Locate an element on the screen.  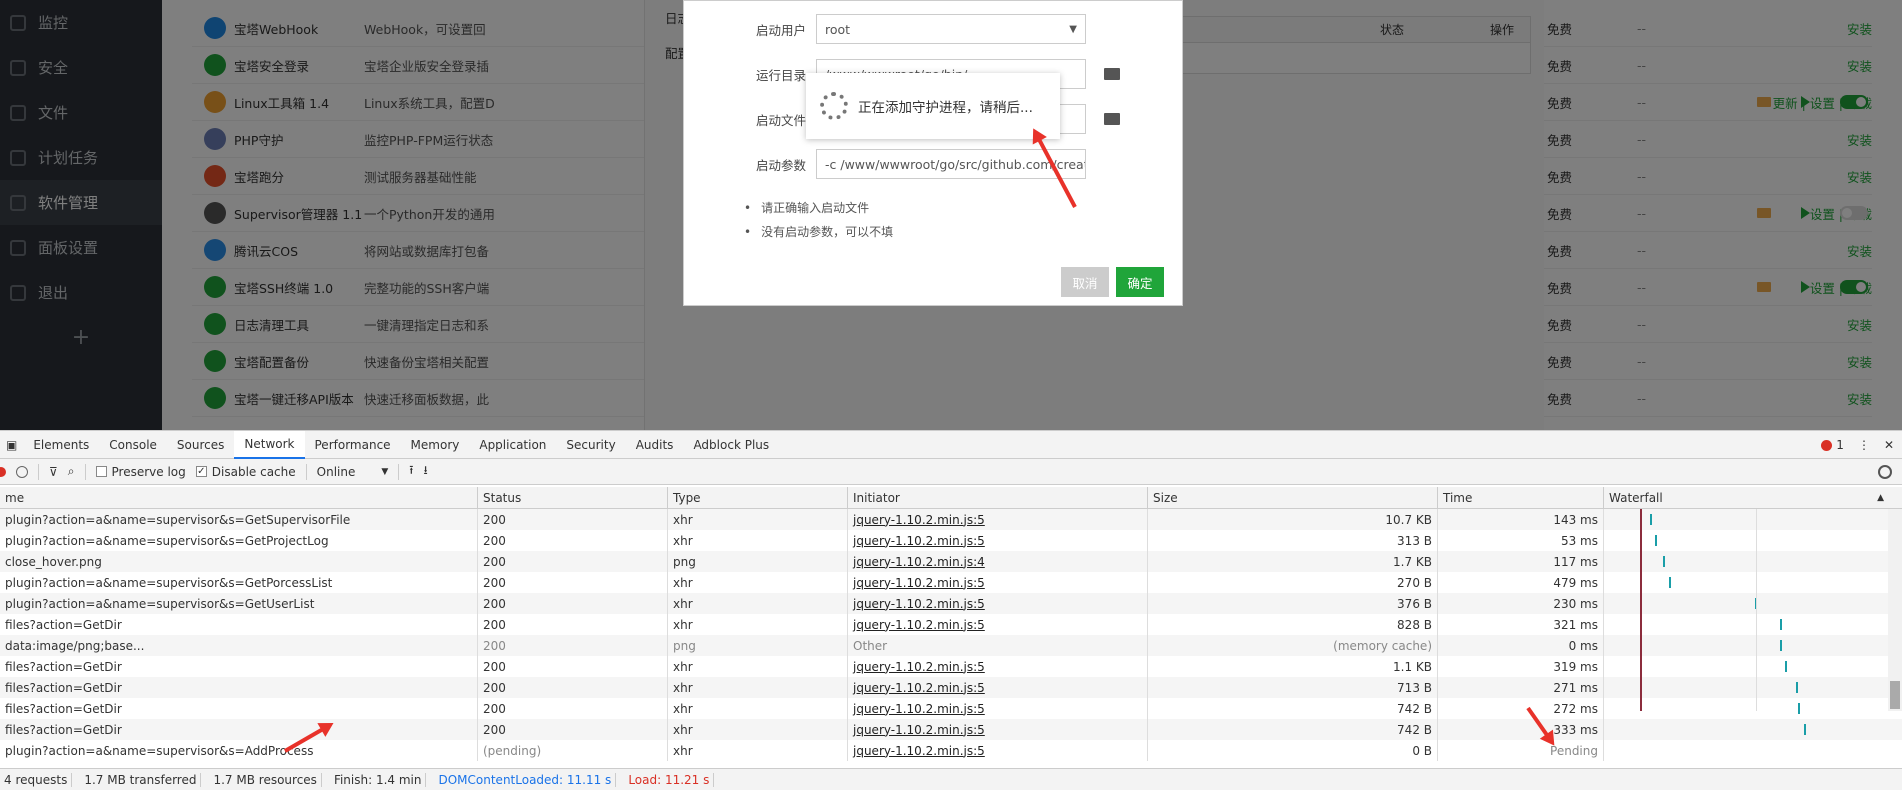
cell-initiator: jquery-1.10.2.min.js:4 is located at coordinates (998, 561).